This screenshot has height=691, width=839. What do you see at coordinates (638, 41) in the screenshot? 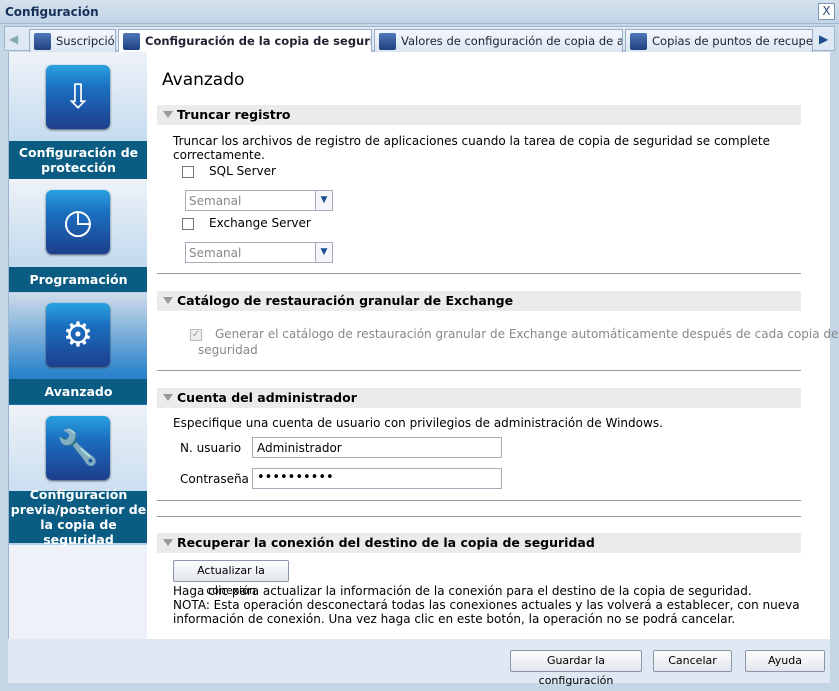
I see `recovery-point-icon` at bounding box center [638, 41].